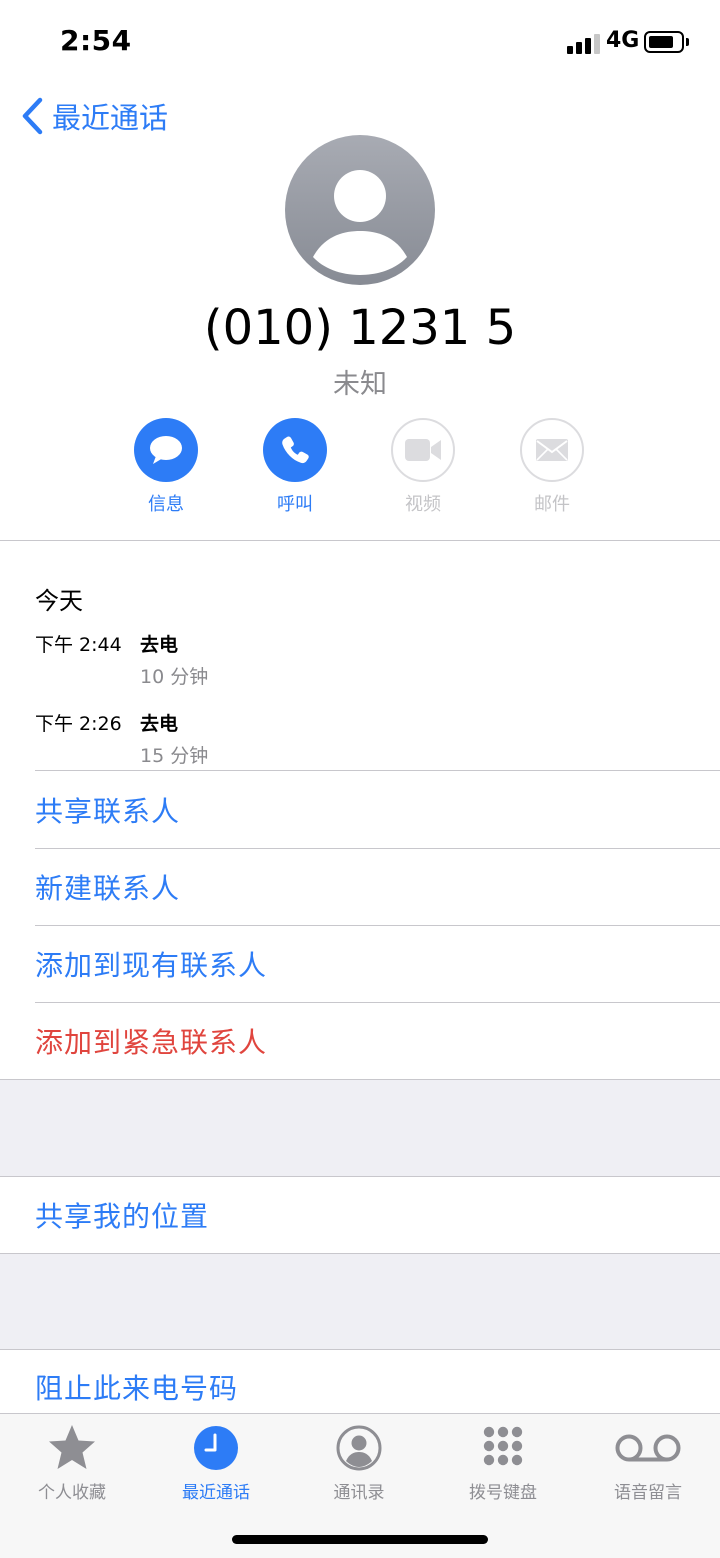 Image resolution: width=720 pixels, height=1558 pixels. What do you see at coordinates (136, 1387) in the screenshot?
I see `block-caller-option: 阻止此来电号码` at bounding box center [136, 1387].